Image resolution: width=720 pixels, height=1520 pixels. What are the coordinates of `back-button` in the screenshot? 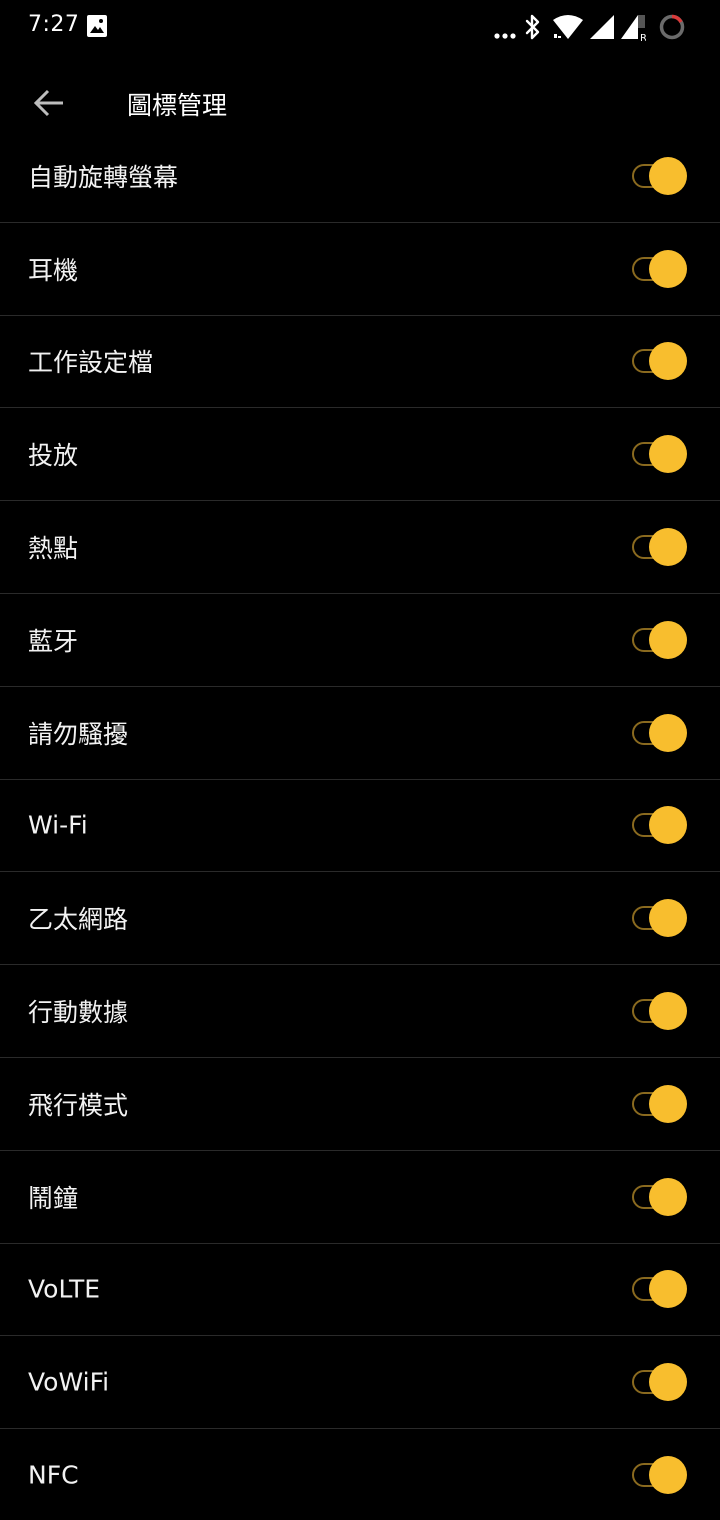 It's located at (49, 105).